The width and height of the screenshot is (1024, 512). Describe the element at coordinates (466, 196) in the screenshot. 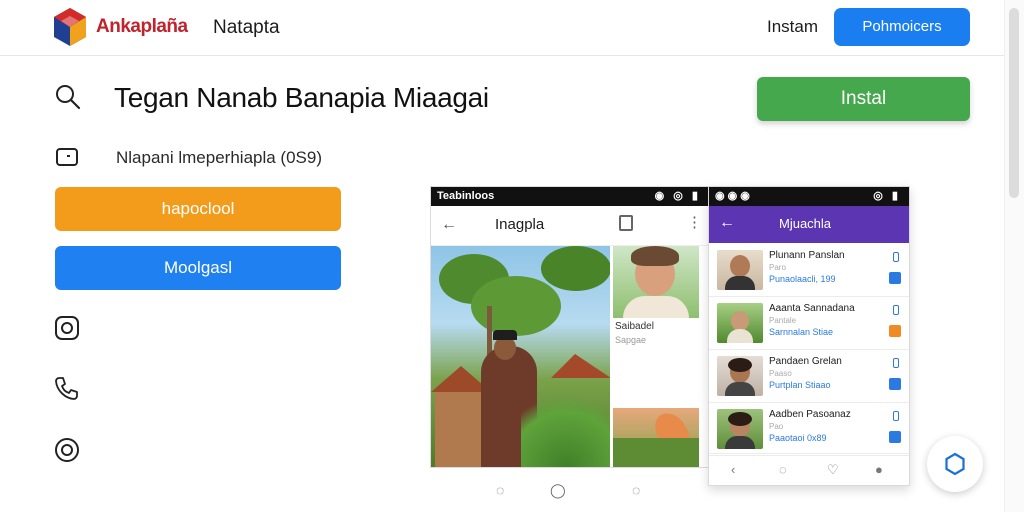

I see `status-bar-label: Teabinloos` at that location.